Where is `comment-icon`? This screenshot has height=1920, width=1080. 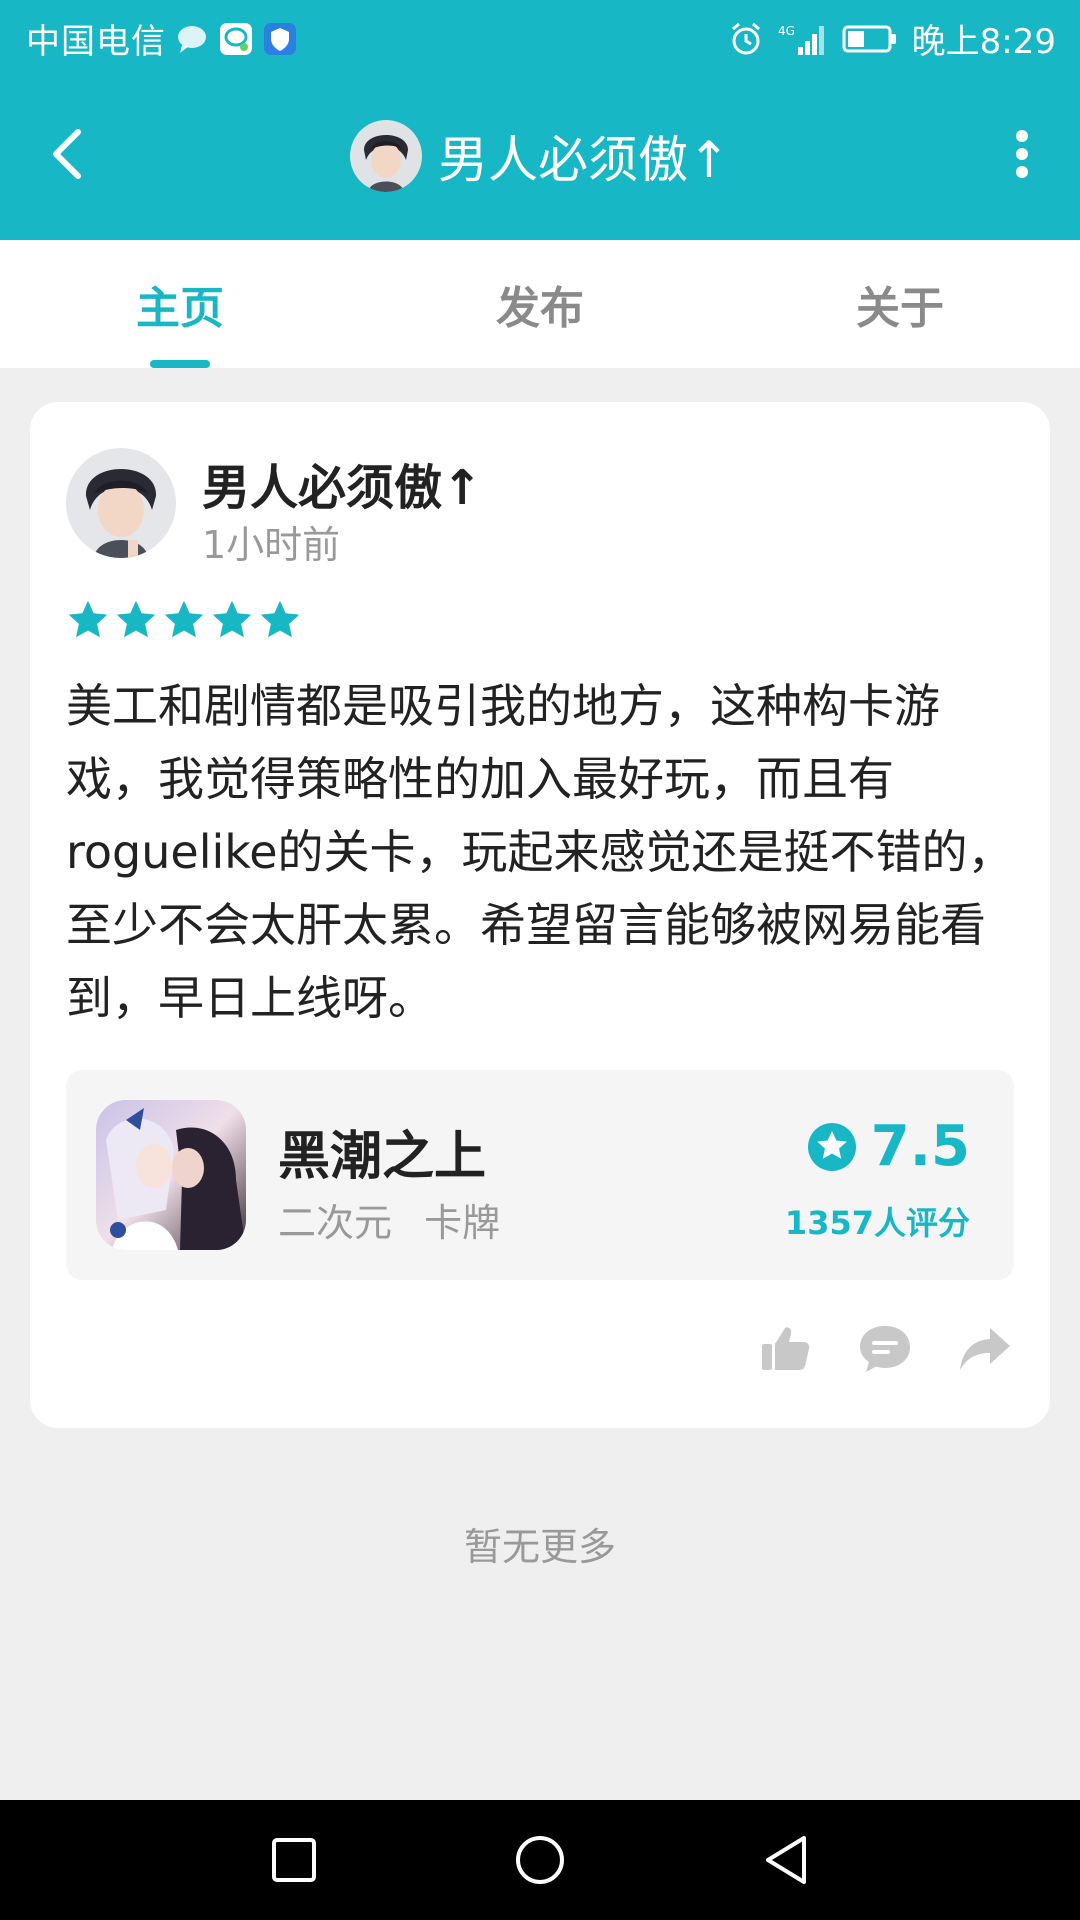 comment-icon is located at coordinates (885, 1349).